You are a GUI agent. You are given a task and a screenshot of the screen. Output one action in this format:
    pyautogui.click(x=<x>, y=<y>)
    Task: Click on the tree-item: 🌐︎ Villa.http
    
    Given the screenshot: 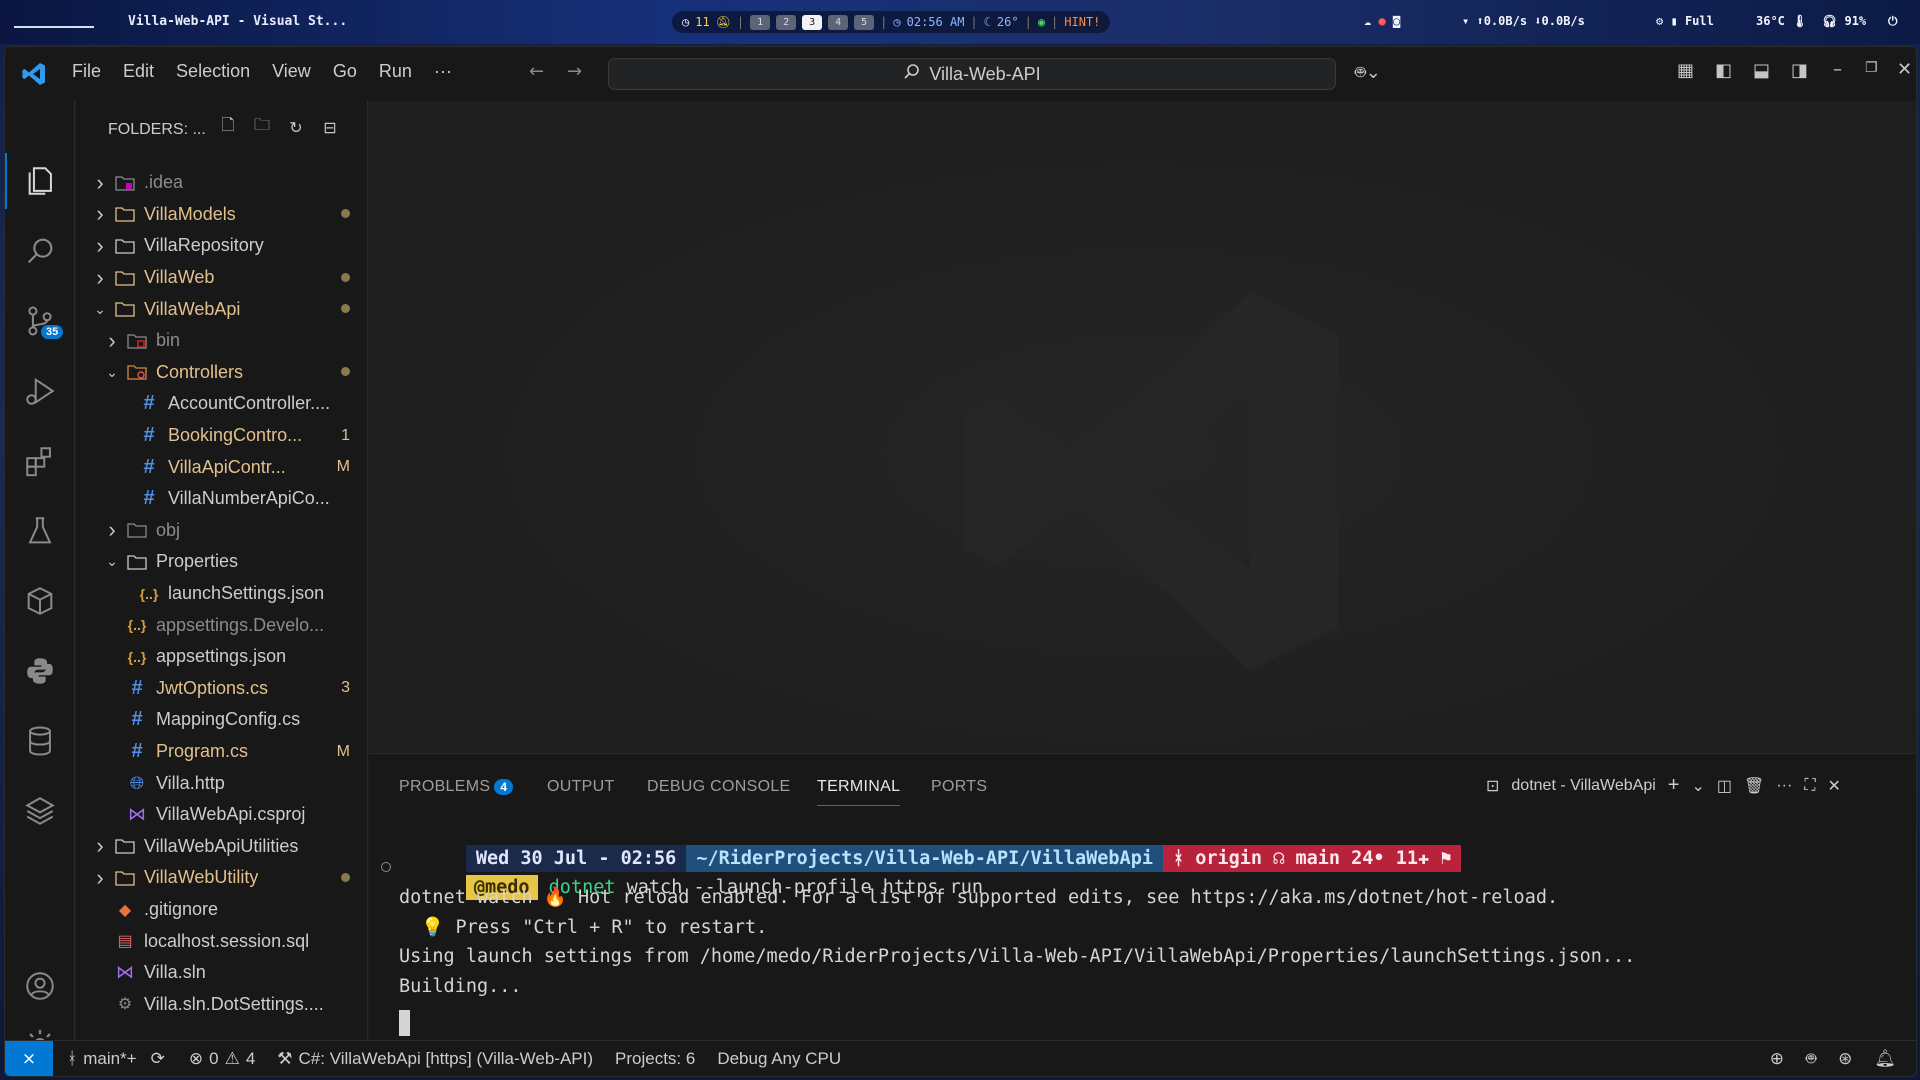 What is the action you would take?
    pyautogui.click(x=222, y=783)
    